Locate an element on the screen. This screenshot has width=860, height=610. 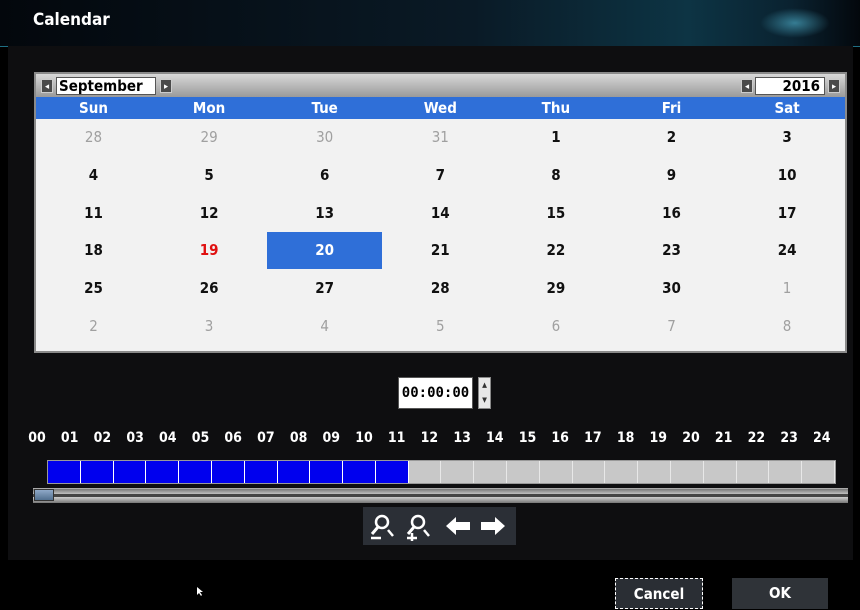
timeline-scrollbar is located at coordinates (440, 495).